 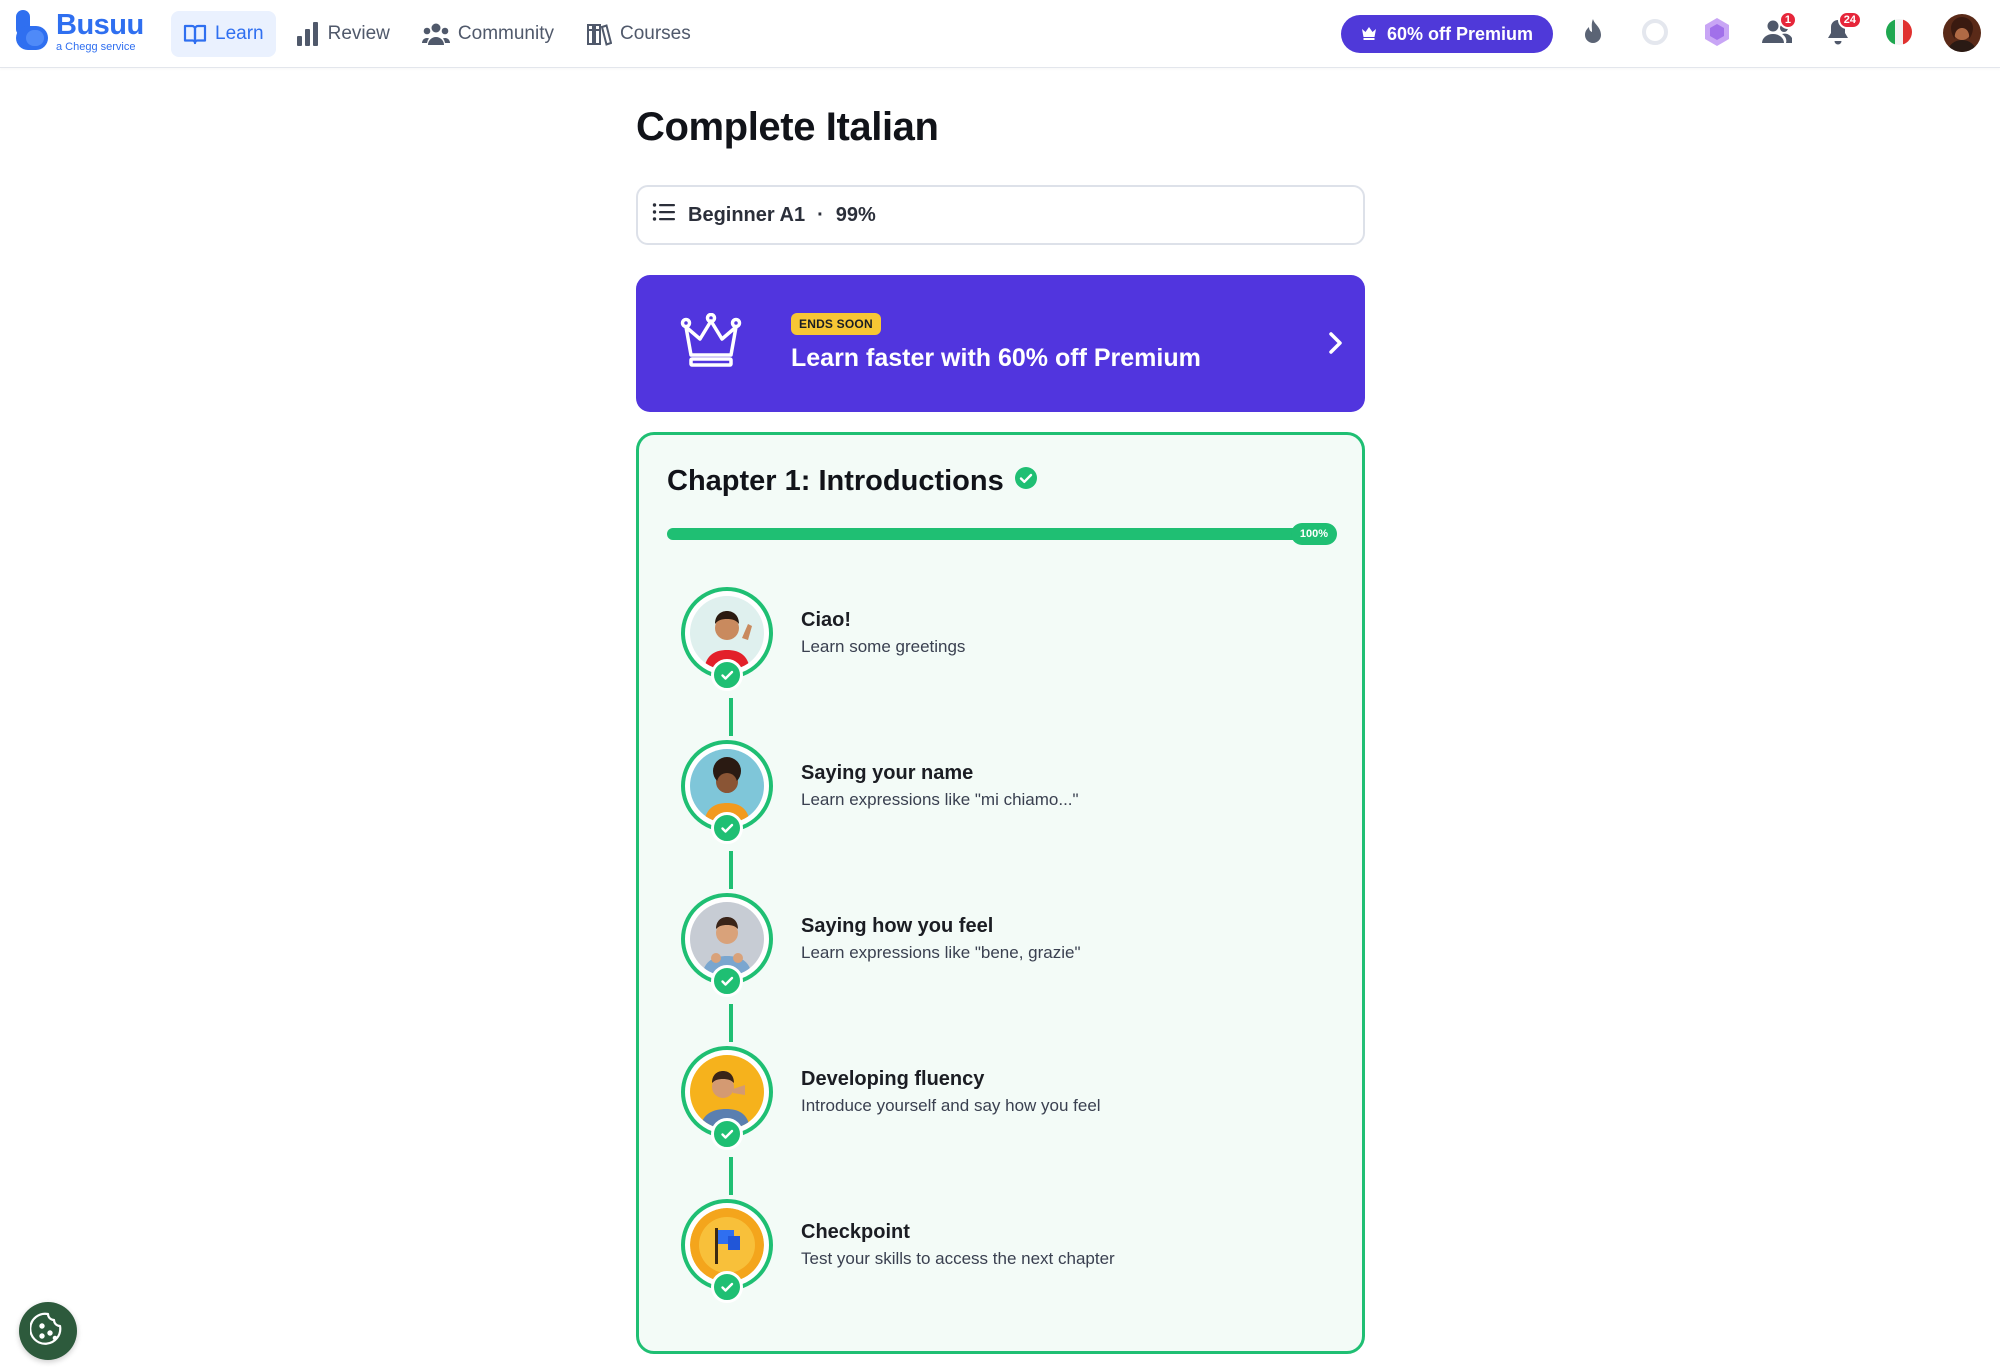 What do you see at coordinates (836, 324) in the screenshot?
I see `ends-soon-tag: ENDS SOON` at bounding box center [836, 324].